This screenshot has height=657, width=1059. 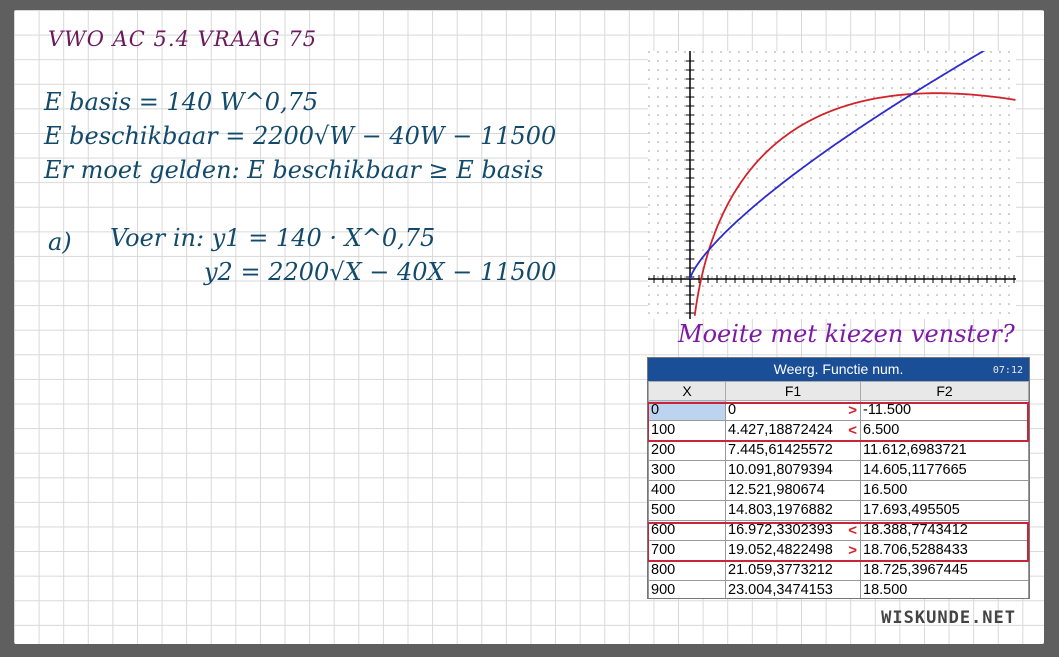 I want to click on cell-f1-value: 12.521,980674, so click(x=776, y=490).